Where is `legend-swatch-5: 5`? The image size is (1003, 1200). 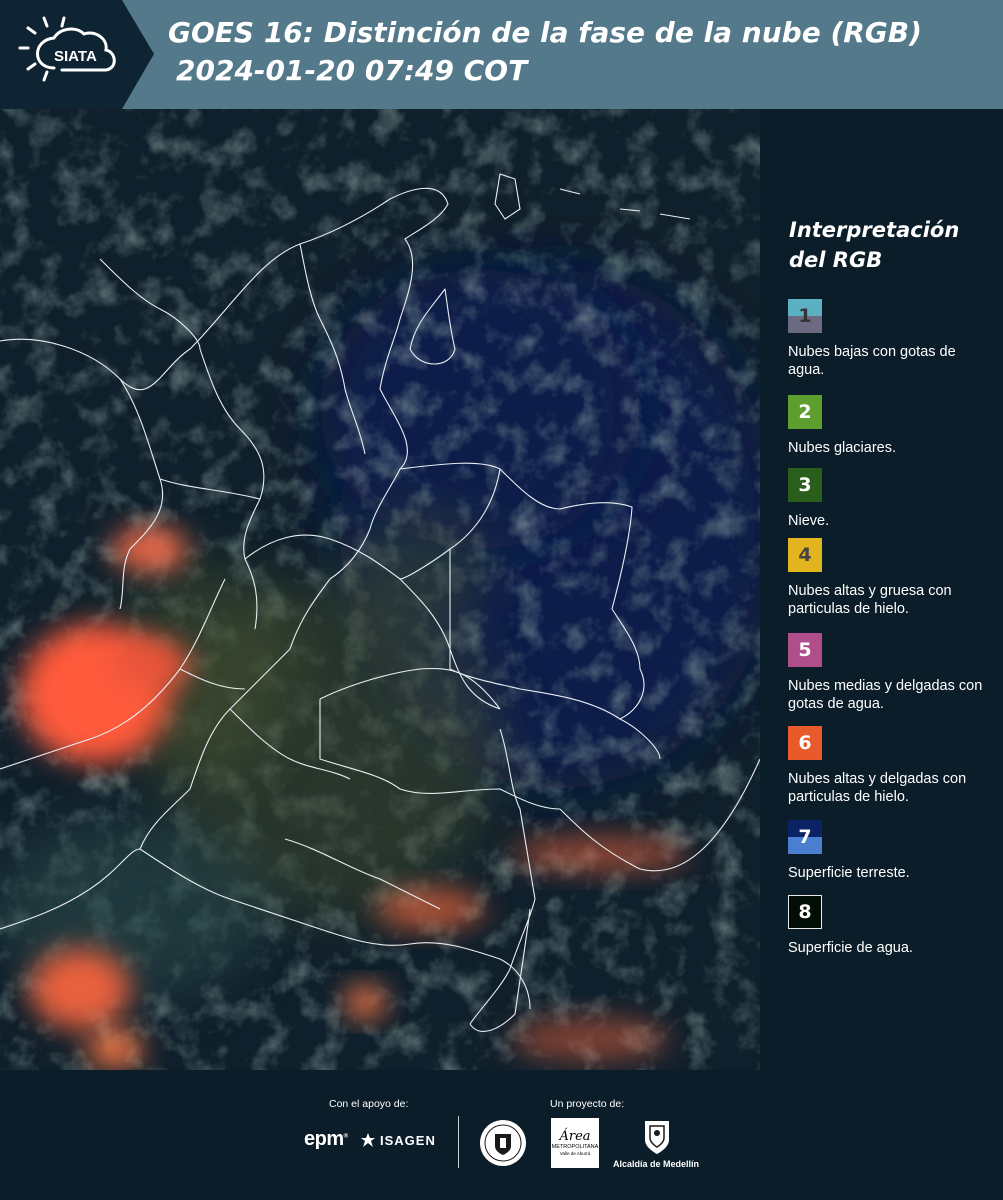 legend-swatch-5: 5 is located at coordinates (805, 650).